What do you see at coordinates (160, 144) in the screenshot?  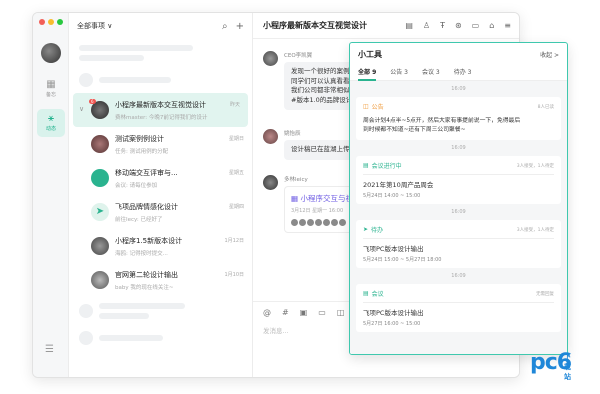 I see `list-item: 测试案例例设计 任务: 测试用例的分配 星期日` at bounding box center [160, 144].